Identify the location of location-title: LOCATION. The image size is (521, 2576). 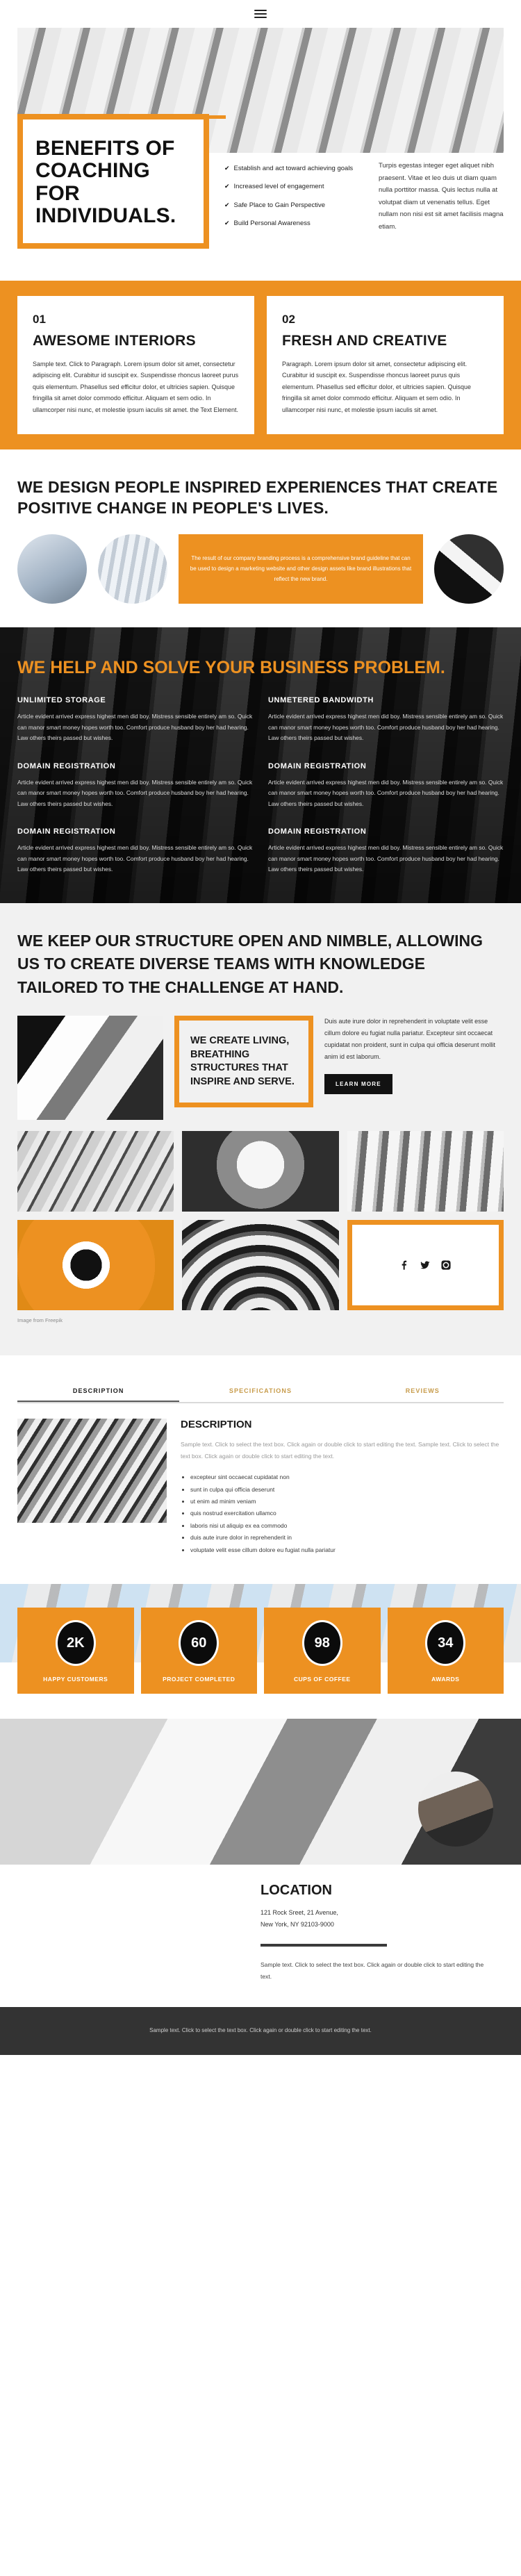
(296, 1891).